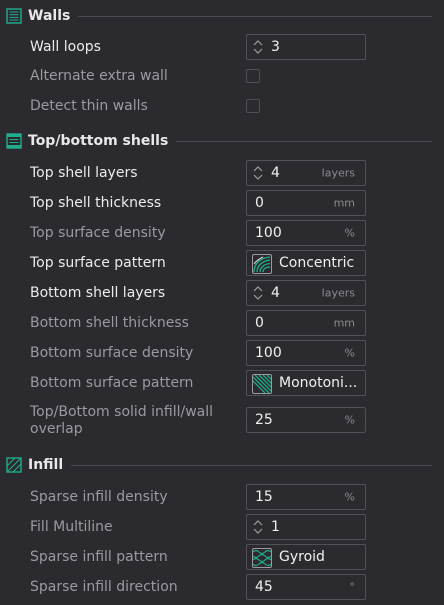 This screenshot has width=444, height=605. I want to click on bottom-surface-density-input: 100 %, so click(306, 353).